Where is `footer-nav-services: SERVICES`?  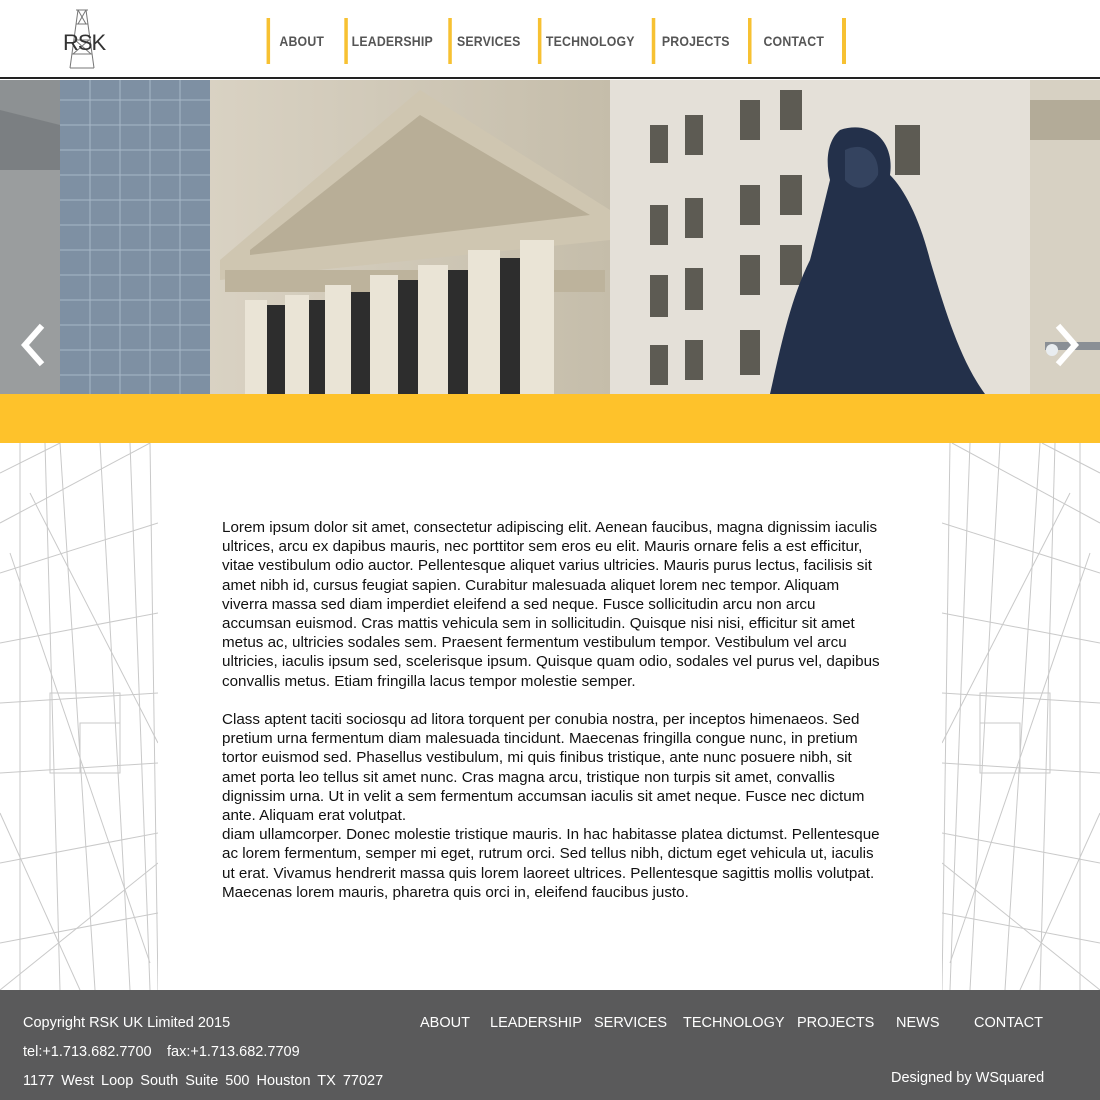 footer-nav-services: SERVICES is located at coordinates (630, 1023).